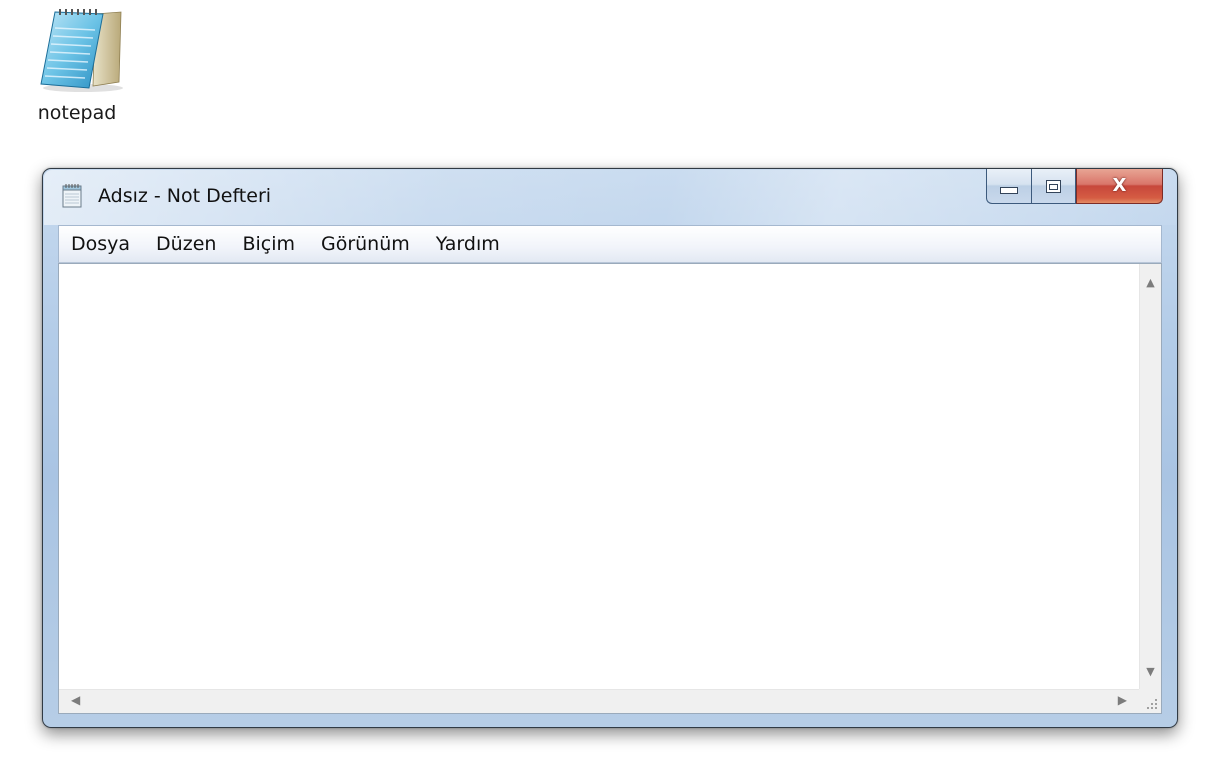  I want to click on menu-item-bicim: Biçim, so click(268, 244).